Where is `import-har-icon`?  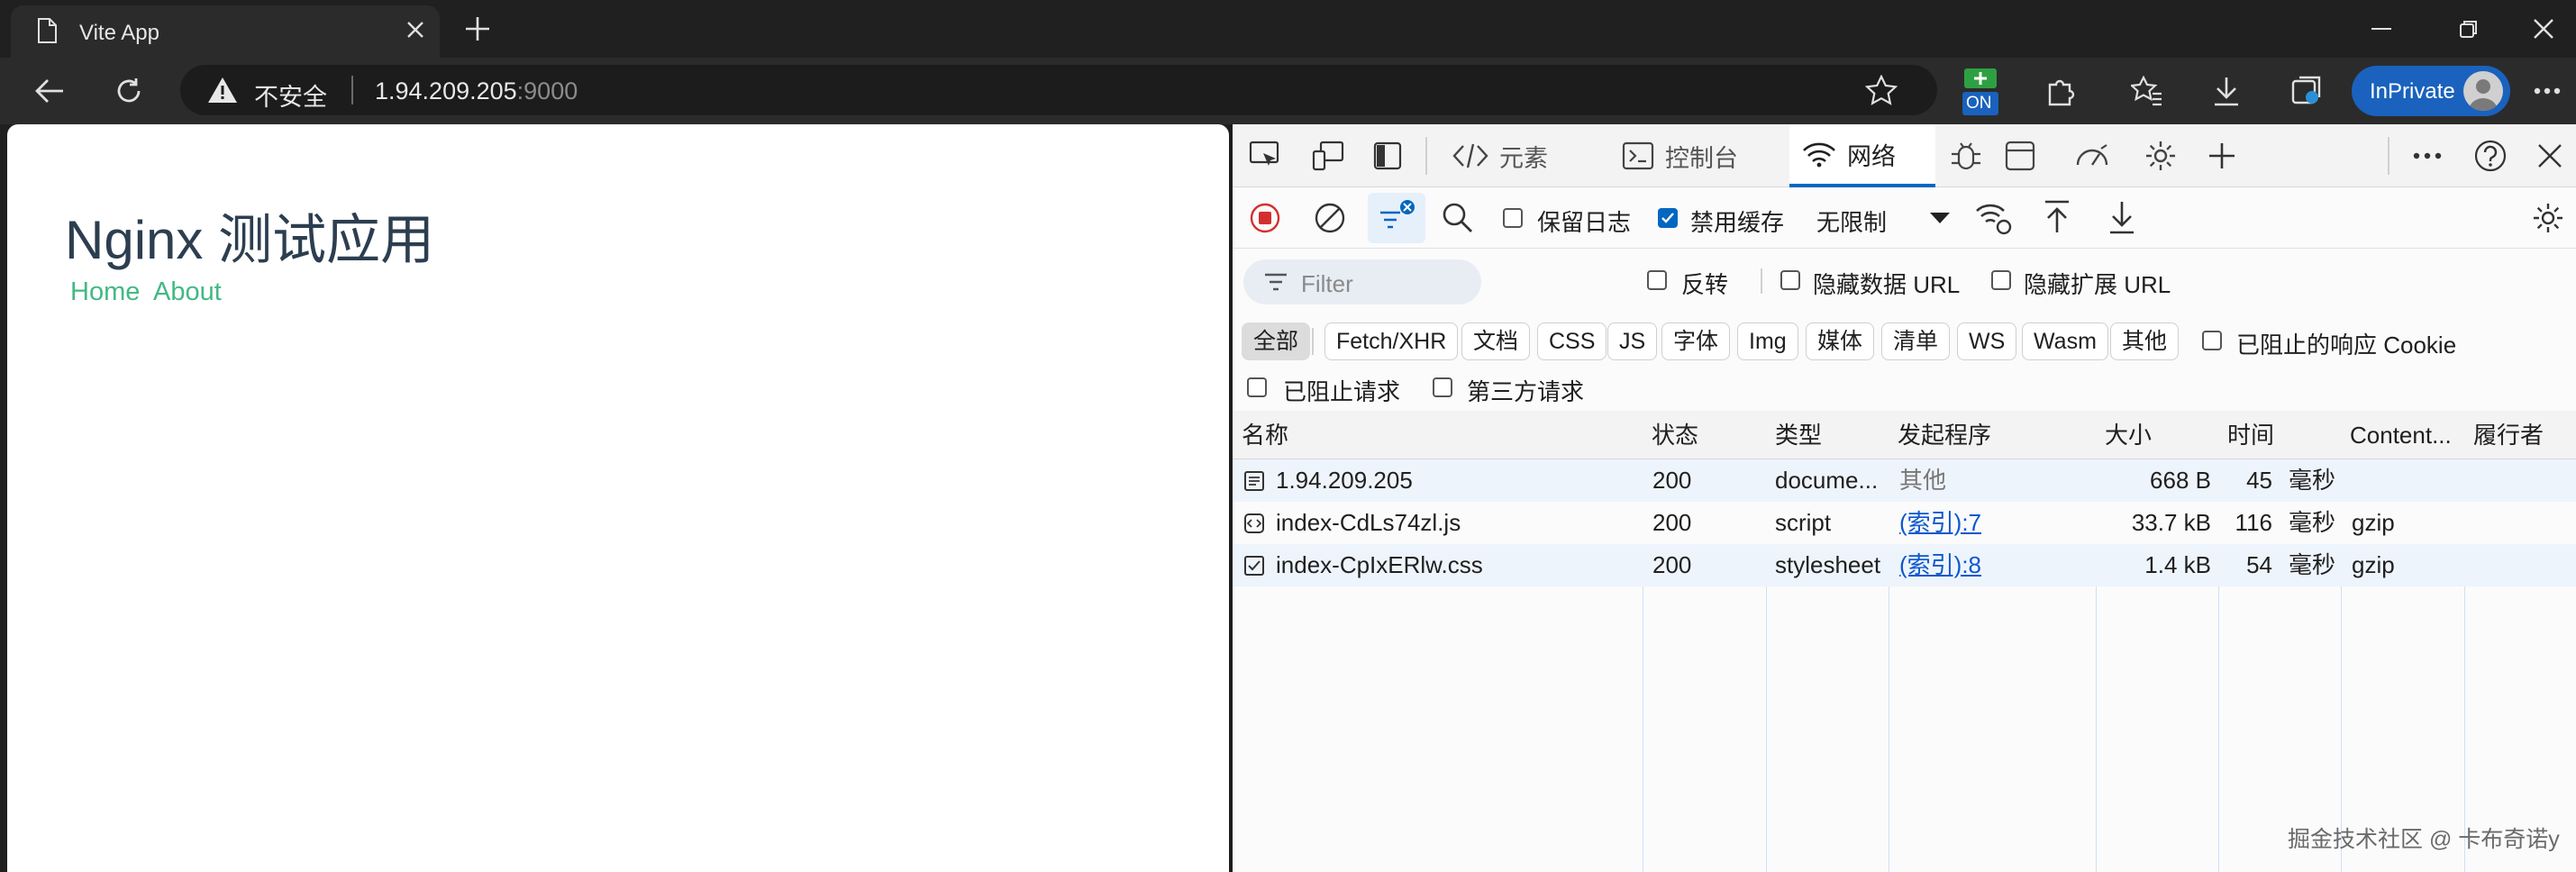 import-har-icon is located at coordinates (2057, 217).